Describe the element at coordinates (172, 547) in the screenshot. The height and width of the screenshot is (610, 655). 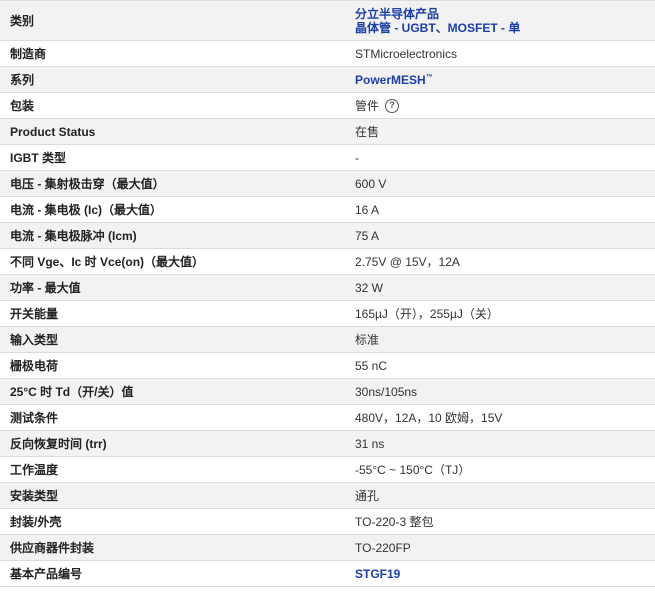
I see `attribute-label: 供应商器件封装` at that location.